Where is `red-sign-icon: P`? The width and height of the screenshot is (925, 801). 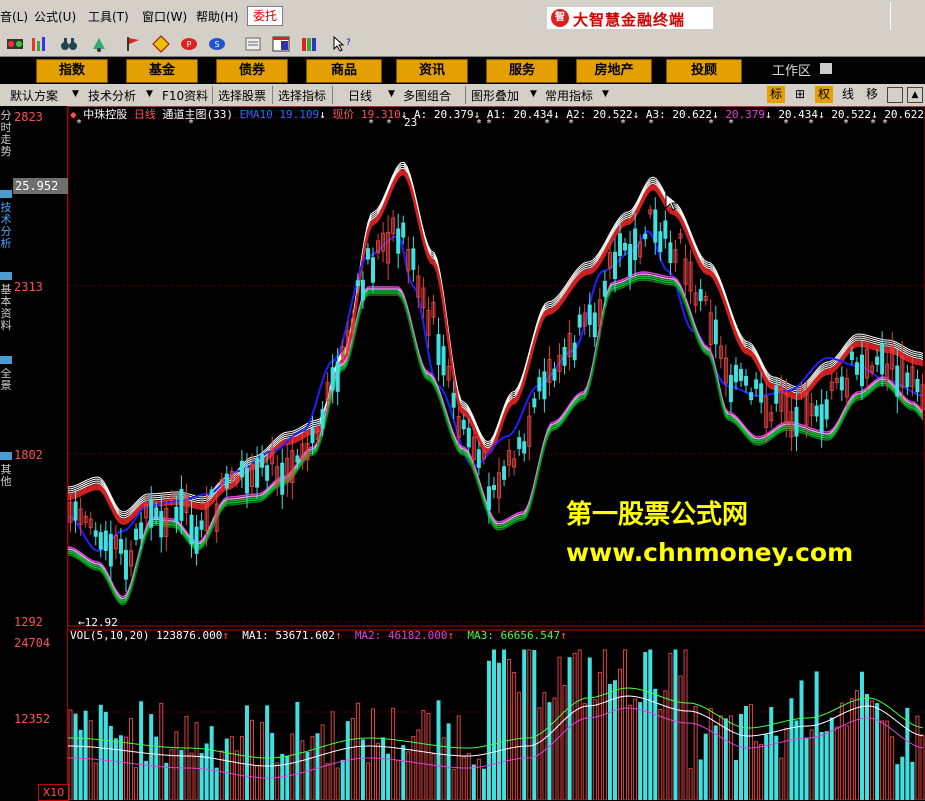
red-sign-icon: P is located at coordinates (189, 44).